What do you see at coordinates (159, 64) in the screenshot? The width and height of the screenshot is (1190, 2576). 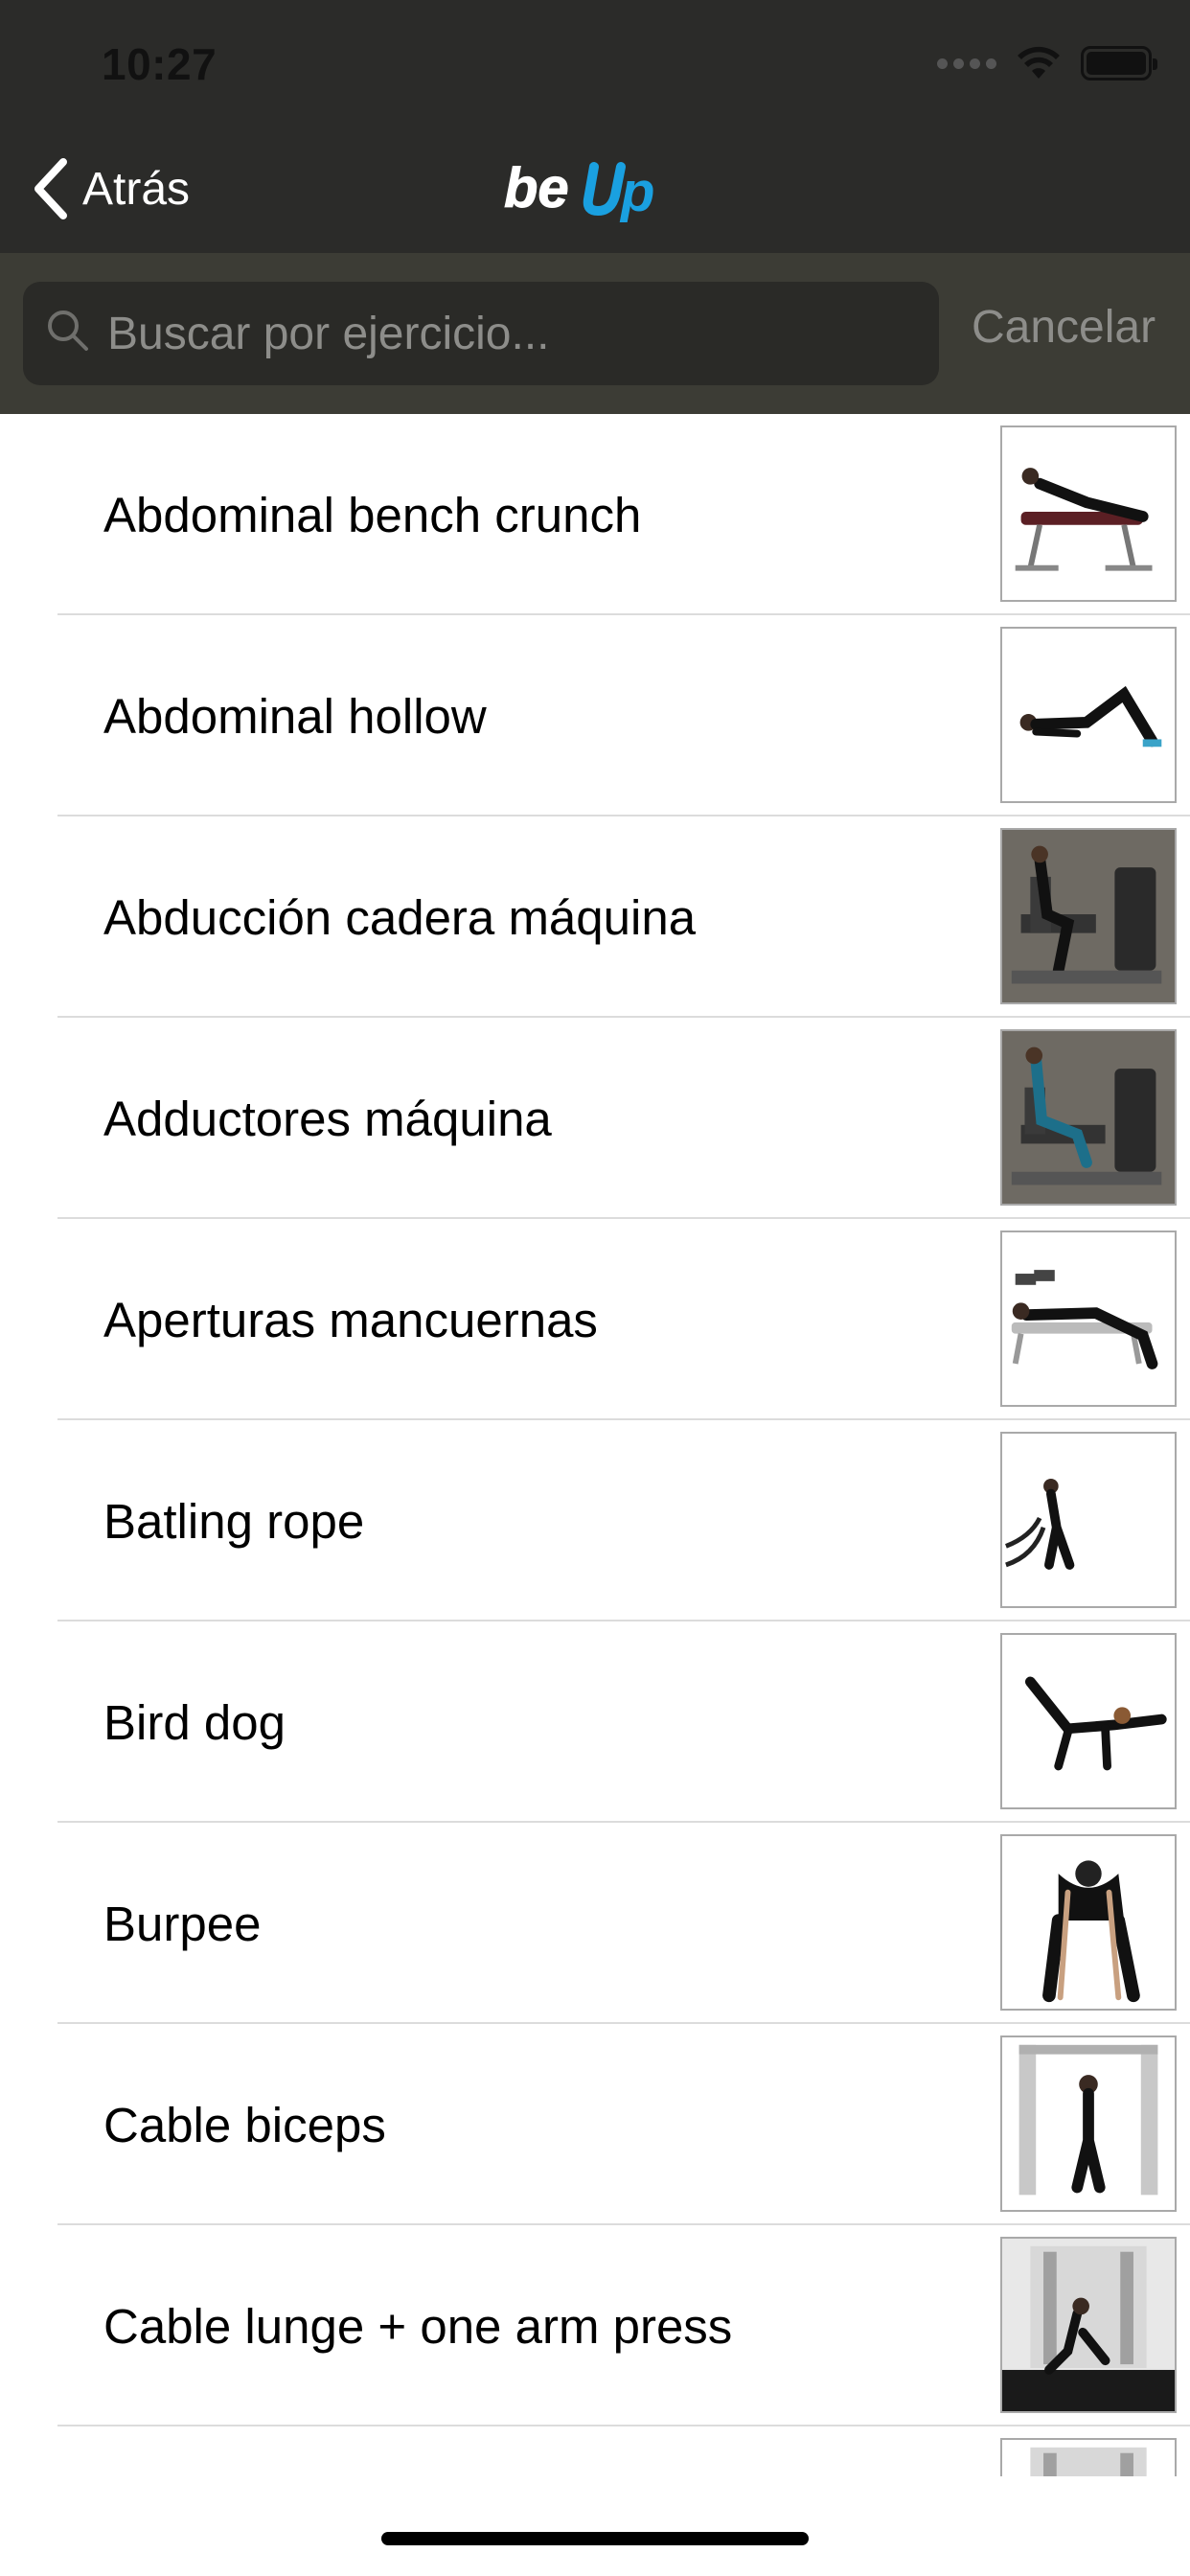 I see `status-time: 10:27` at bounding box center [159, 64].